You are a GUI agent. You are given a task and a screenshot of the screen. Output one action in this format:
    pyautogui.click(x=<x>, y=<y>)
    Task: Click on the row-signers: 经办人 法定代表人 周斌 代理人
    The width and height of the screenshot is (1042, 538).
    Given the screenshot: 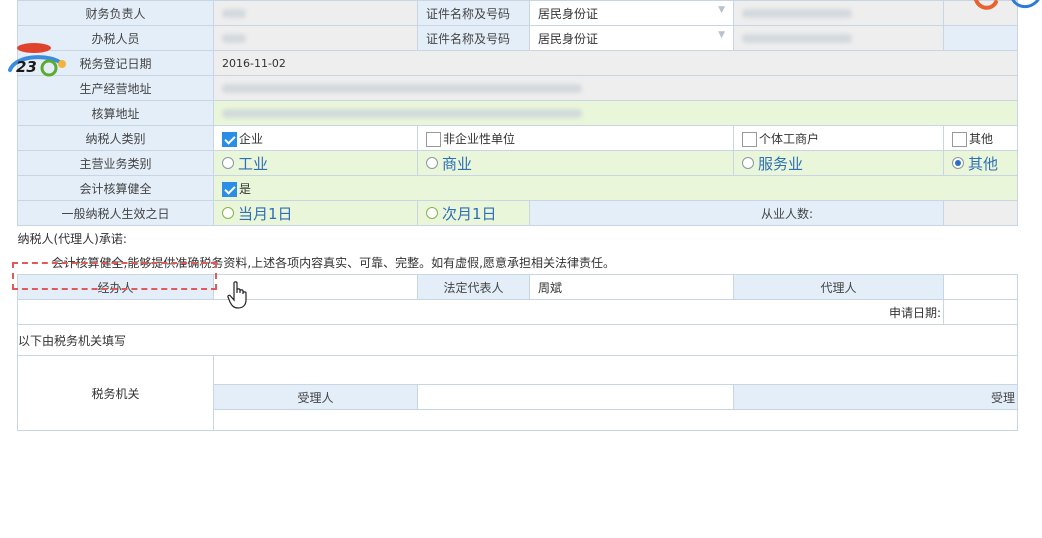 What is the action you would take?
    pyautogui.click(x=517, y=287)
    